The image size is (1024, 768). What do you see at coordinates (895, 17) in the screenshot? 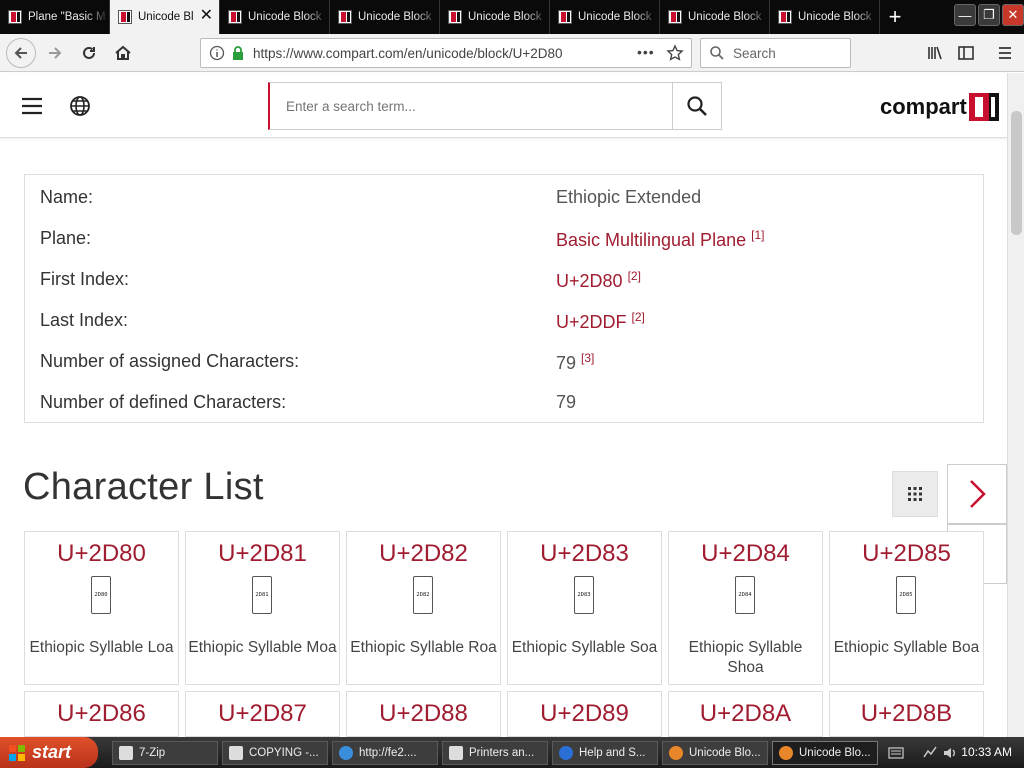
I see `new-tab-button: +` at bounding box center [895, 17].